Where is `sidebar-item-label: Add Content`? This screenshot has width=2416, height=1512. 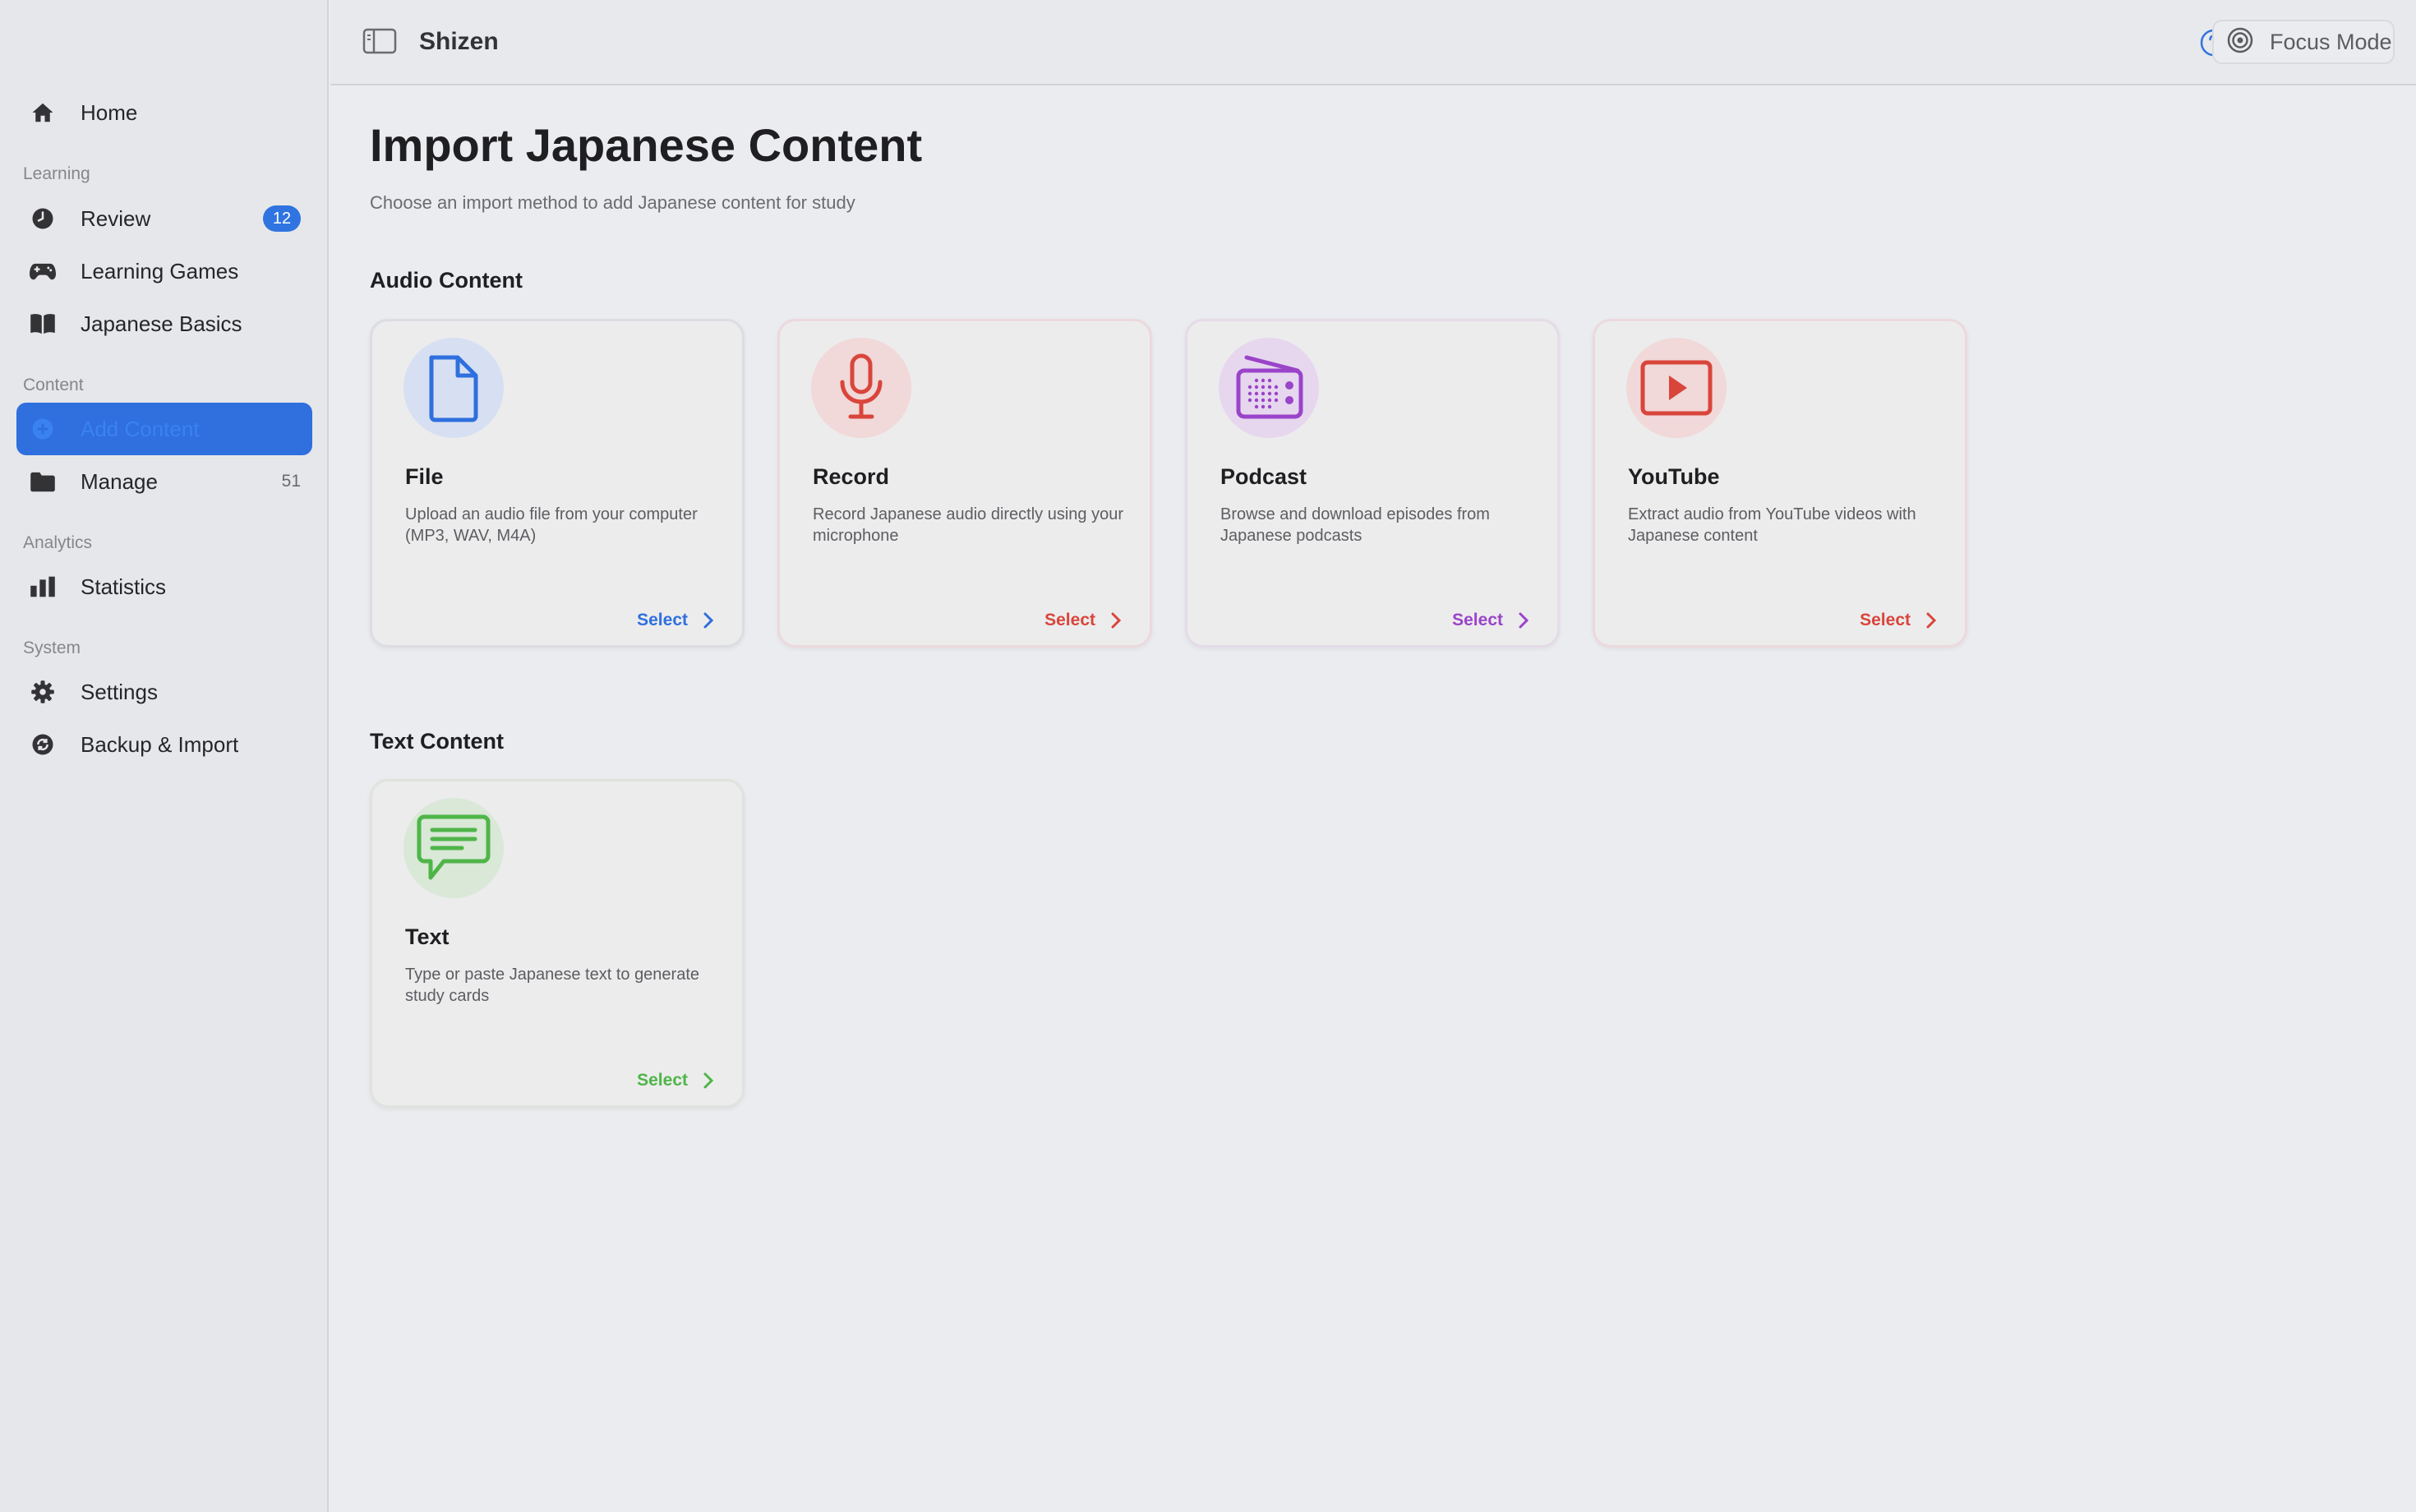
sidebar-item-label: Add Content is located at coordinates (140, 428).